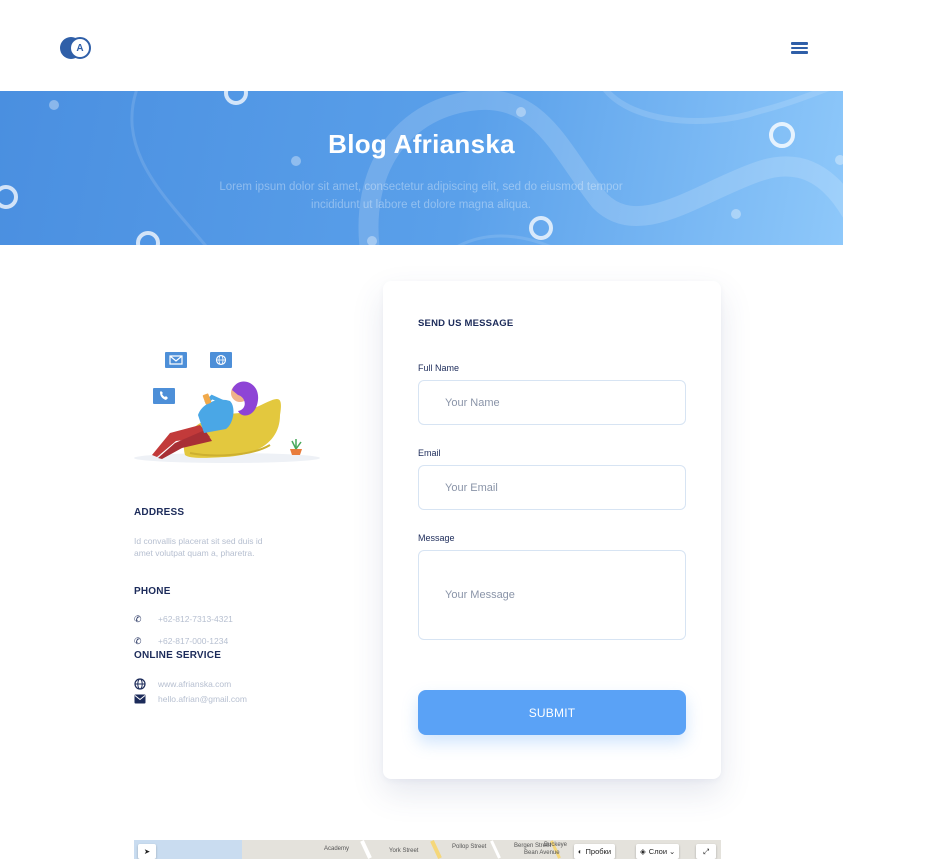 The height and width of the screenshot is (859, 938). I want to click on geolocate-icon: ➤, so click(147, 851).